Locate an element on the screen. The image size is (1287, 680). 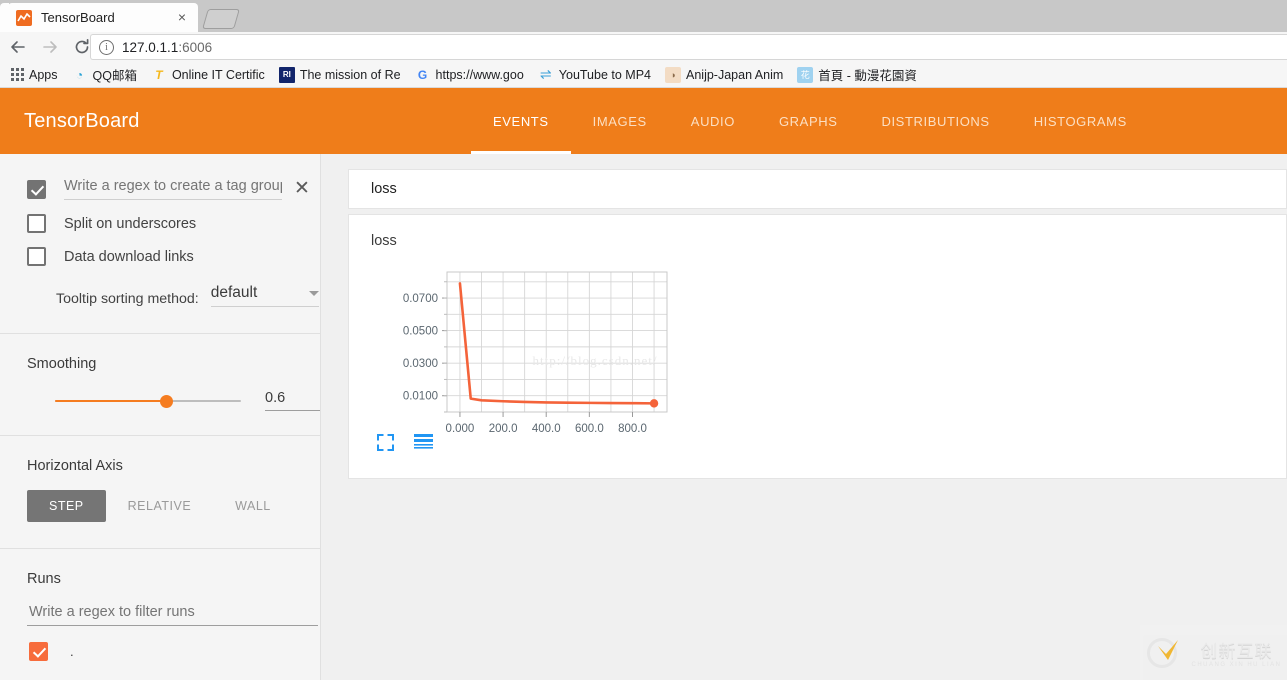
split-on-underscores-label: Split on underscores is located at coordinates (130, 223).